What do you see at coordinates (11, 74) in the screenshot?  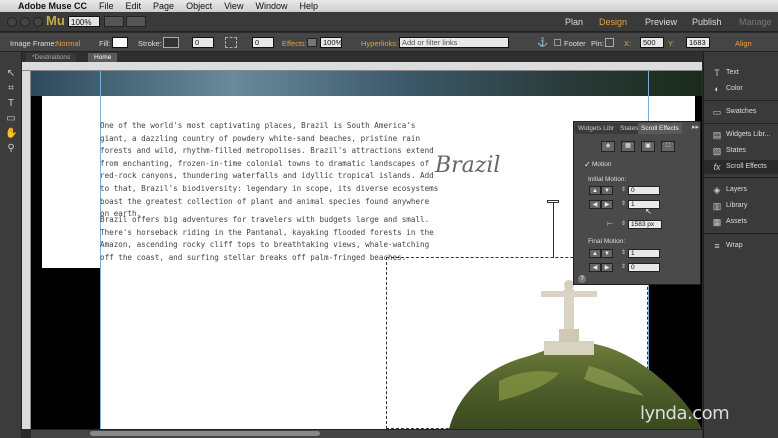 I see `selection-tool-icon: ↖` at bounding box center [11, 74].